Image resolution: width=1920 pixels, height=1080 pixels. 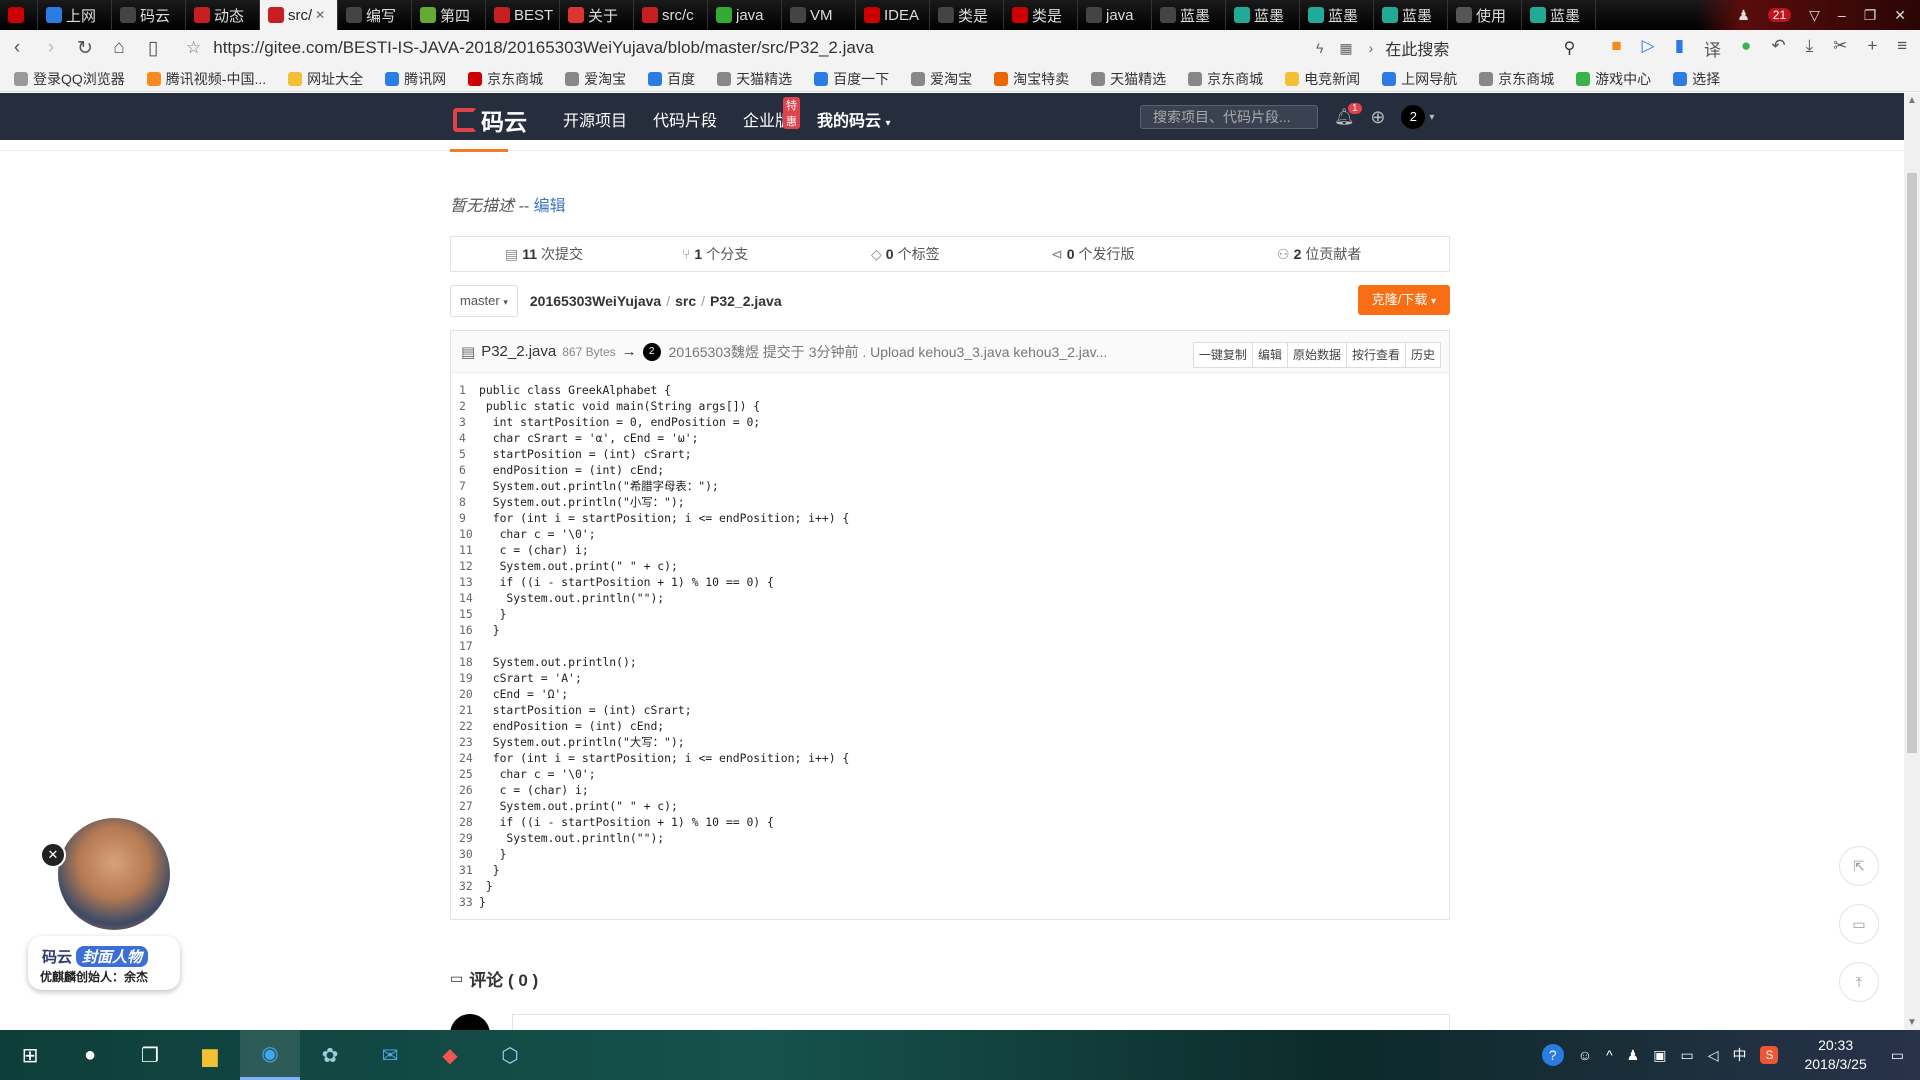 I want to click on volume-icon: ◁, so click(x=1713, y=1055).